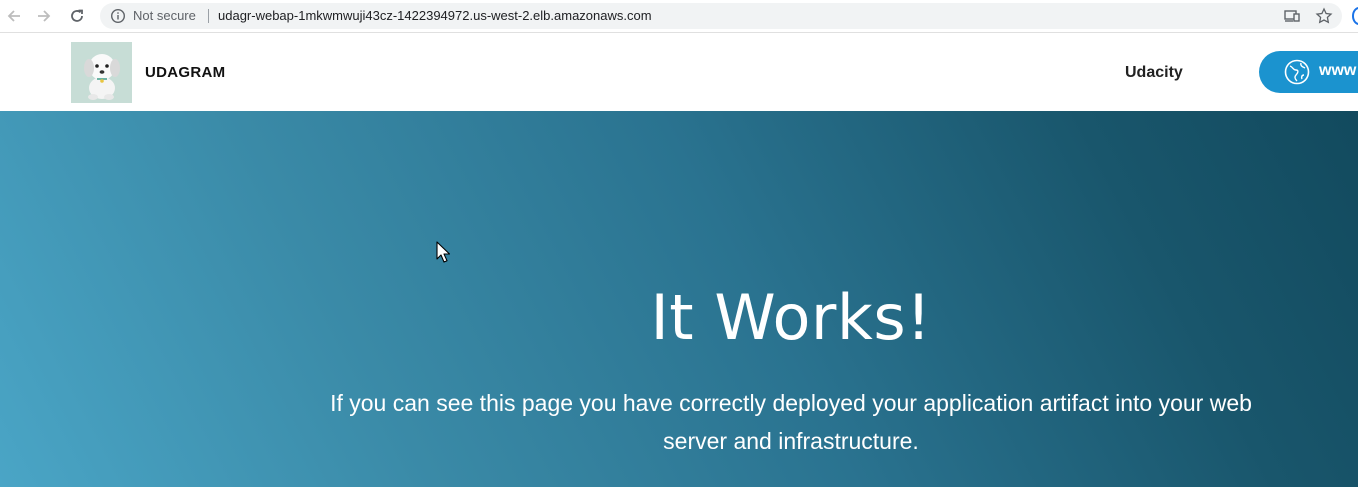 This screenshot has height=487, width=1358. Describe the element at coordinates (1355, 16) in the screenshot. I see `profile-avatar` at that location.